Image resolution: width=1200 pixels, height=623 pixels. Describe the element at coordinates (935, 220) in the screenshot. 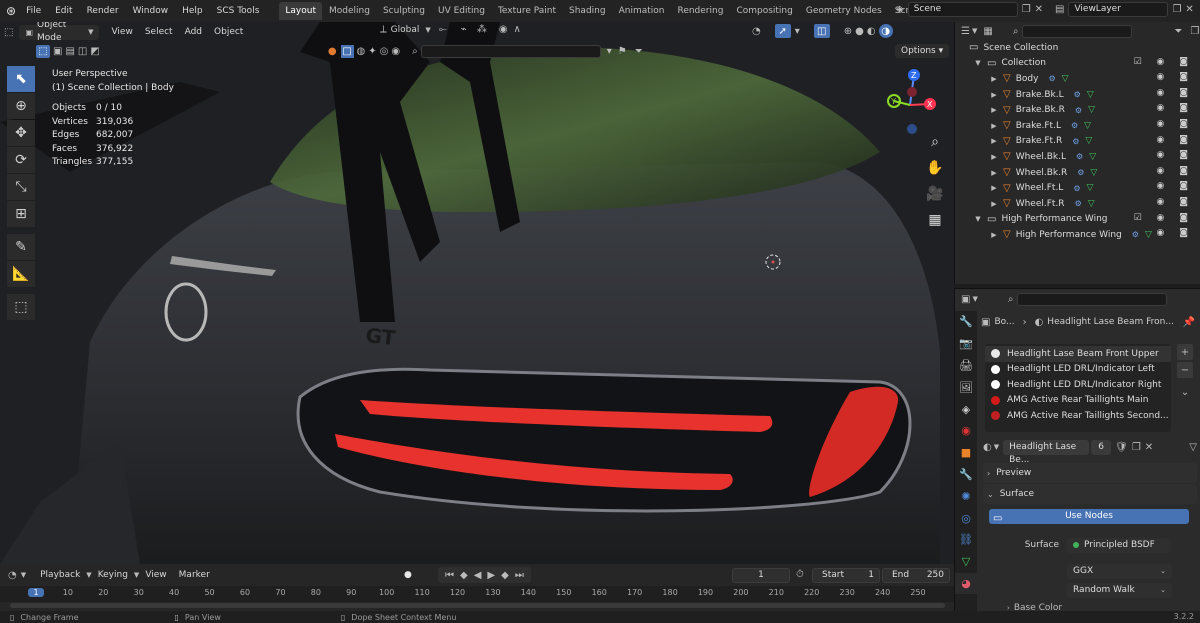

I see `ortho-grid-icon: ▦` at that location.